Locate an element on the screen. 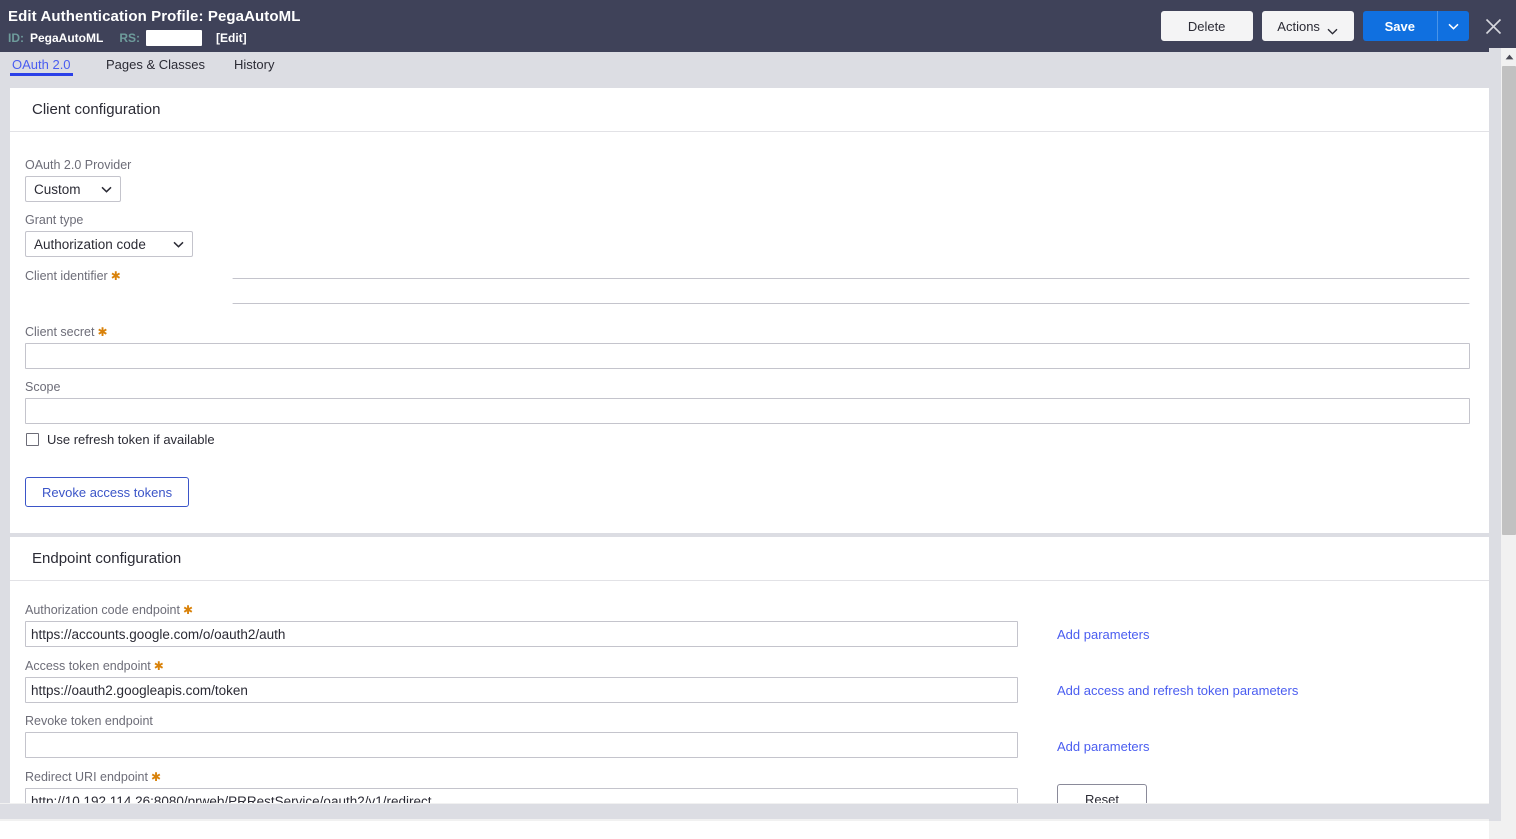 This screenshot has height=839, width=1516. horizontal-scrollbar-thumb is located at coordinates (744, 811).